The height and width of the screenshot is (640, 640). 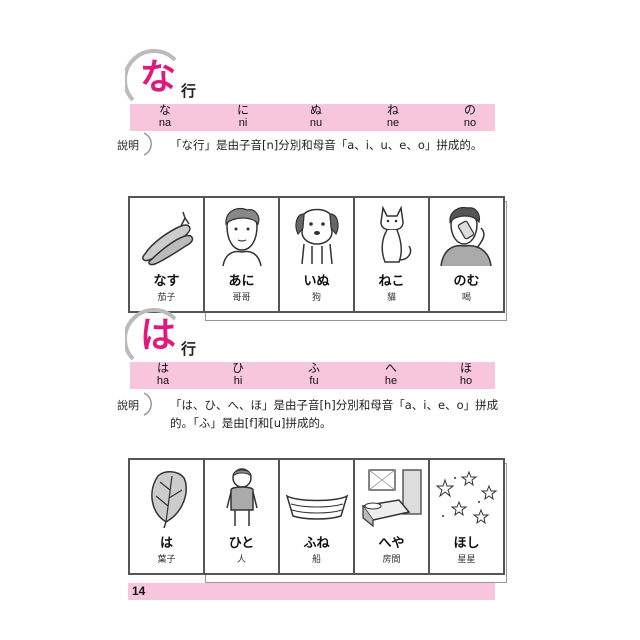 What do you see at coordinates (466, 543) in the screenshot?
I see `vocab-word: ほし` at bounding box center [466, 543].